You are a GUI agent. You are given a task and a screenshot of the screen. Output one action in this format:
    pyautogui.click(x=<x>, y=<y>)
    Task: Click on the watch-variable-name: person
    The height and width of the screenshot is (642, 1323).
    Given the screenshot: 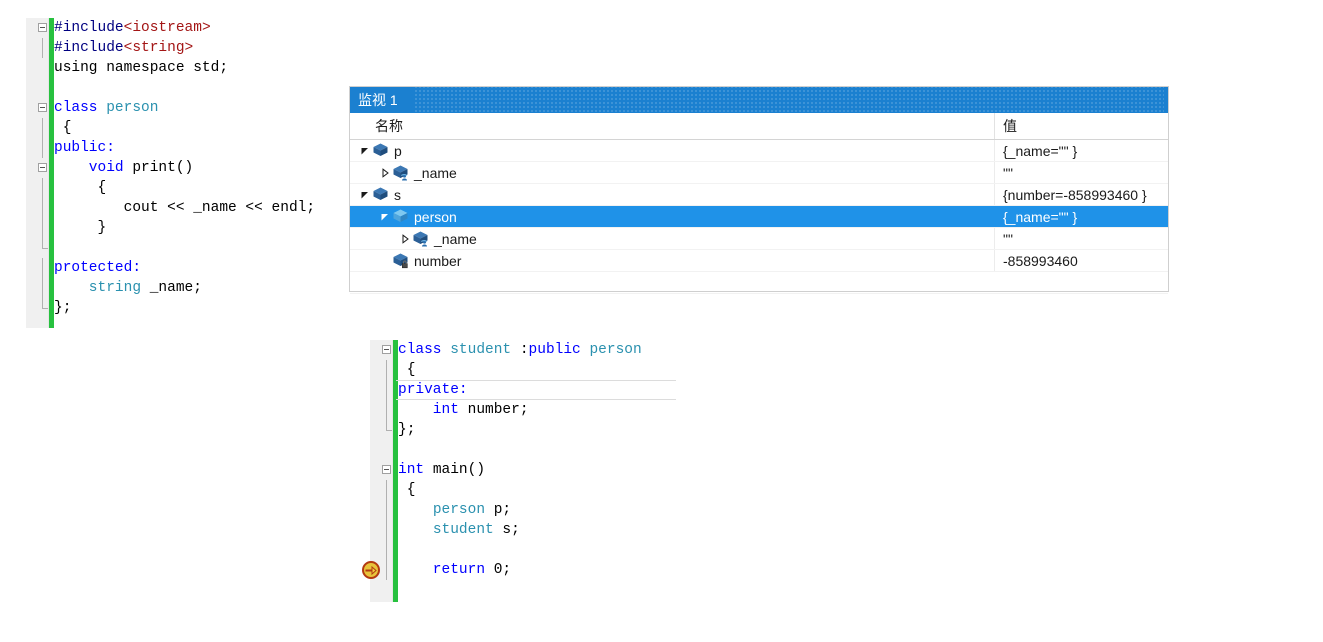 What is the action you would take?
    pyautogui.click(x=435, y=216)
    